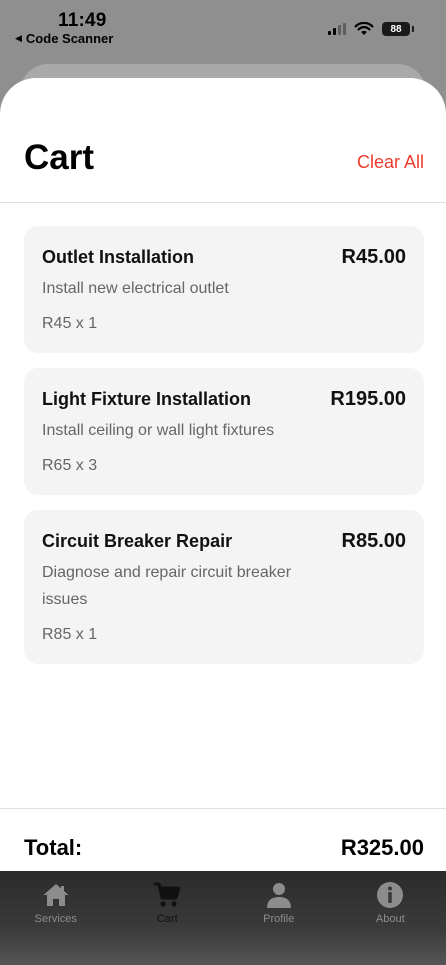 Image resolution: width=446 pixels, height=965 pixels. What do you see at coordinates (82, 20) in the screenshot?
I see `status-time: 11:49` at bounding box center [82, 20].